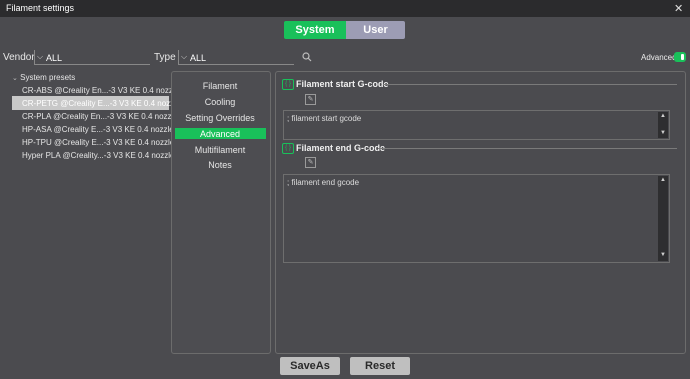  I want to click on end-gcode-title: Filament end G-code, so click(341, 148).